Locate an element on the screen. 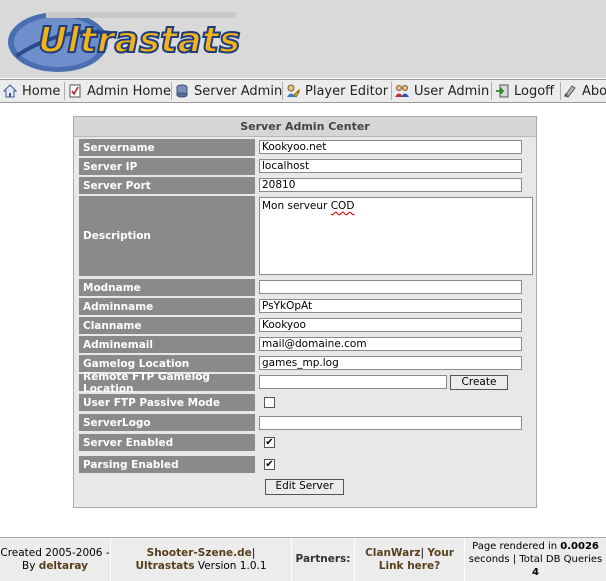  parsing-enabled-checkbox: ✔ is located at coordinates (269, 464).